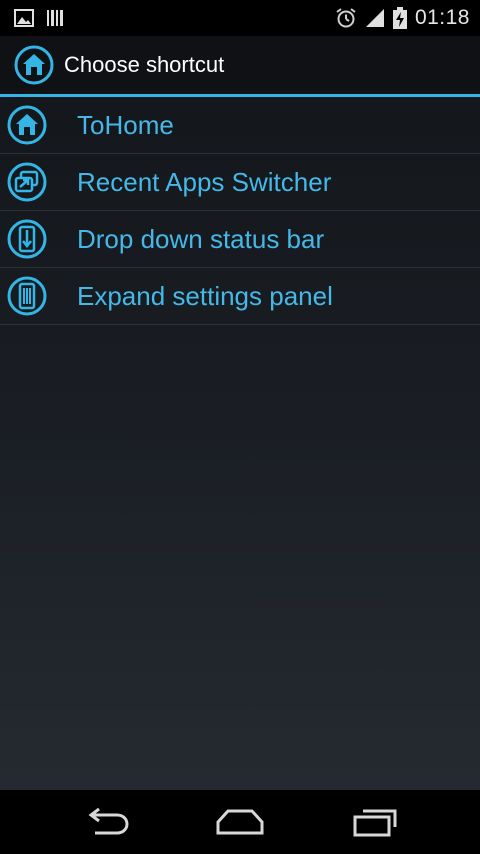 Image resolution: width=480 pixels, height=854 pixels. What do you see at coordinates (240, 65) in the screenshot?
I see `action-bar: Choose shortcut` at bounding box center [240, 65].